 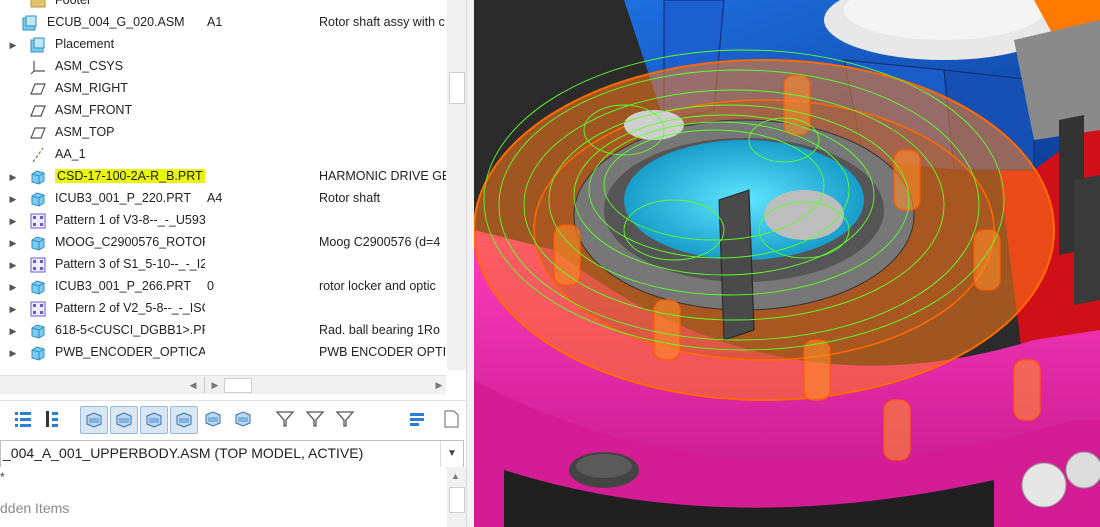 I want to click on tree-vertical-scrollbar, so click(x=456, y=185).